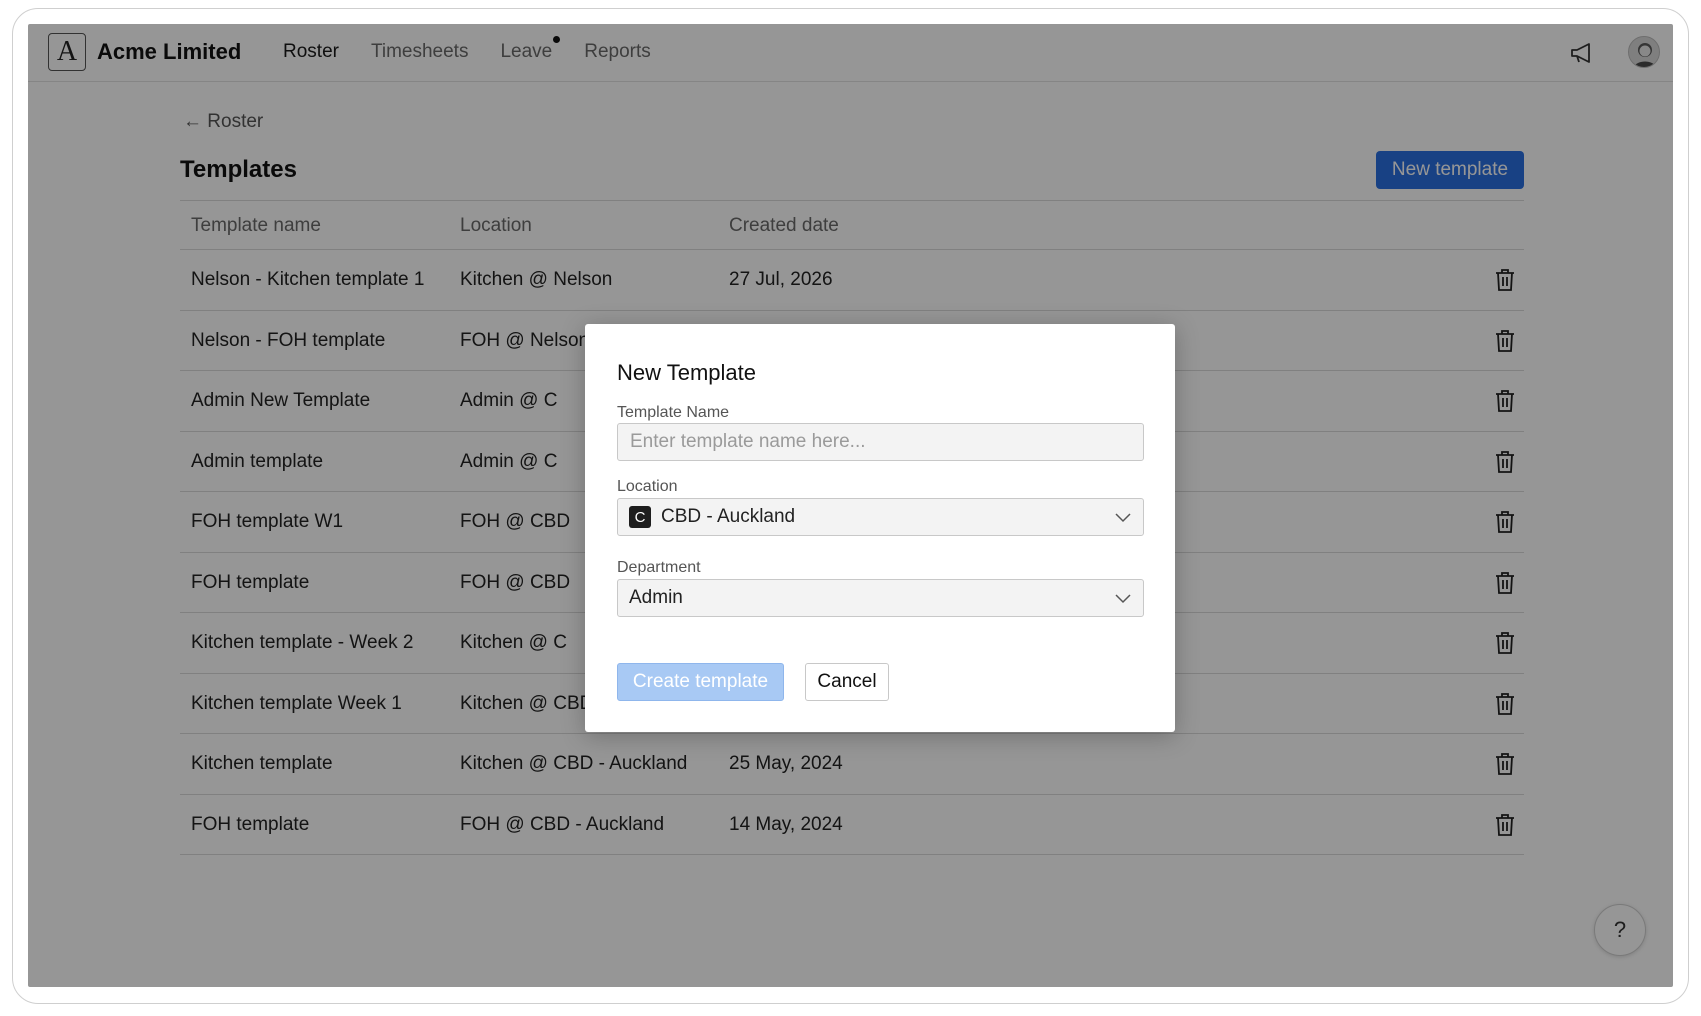 The width and height of the screenshot is (1701, 1016). I want to click on location-badge-icon: C, so click(640, 517).